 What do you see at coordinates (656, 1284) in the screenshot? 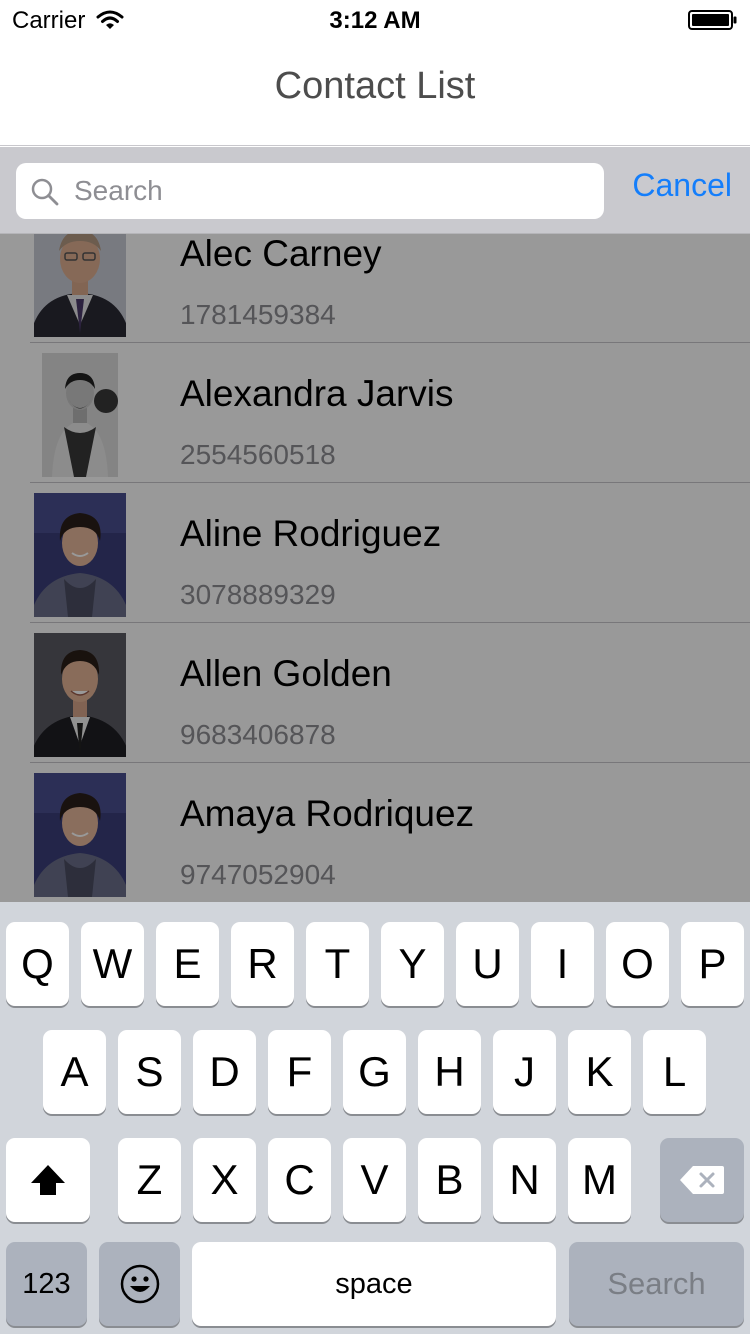
I see `search-key: Search` at bounding box center [656, 1284].